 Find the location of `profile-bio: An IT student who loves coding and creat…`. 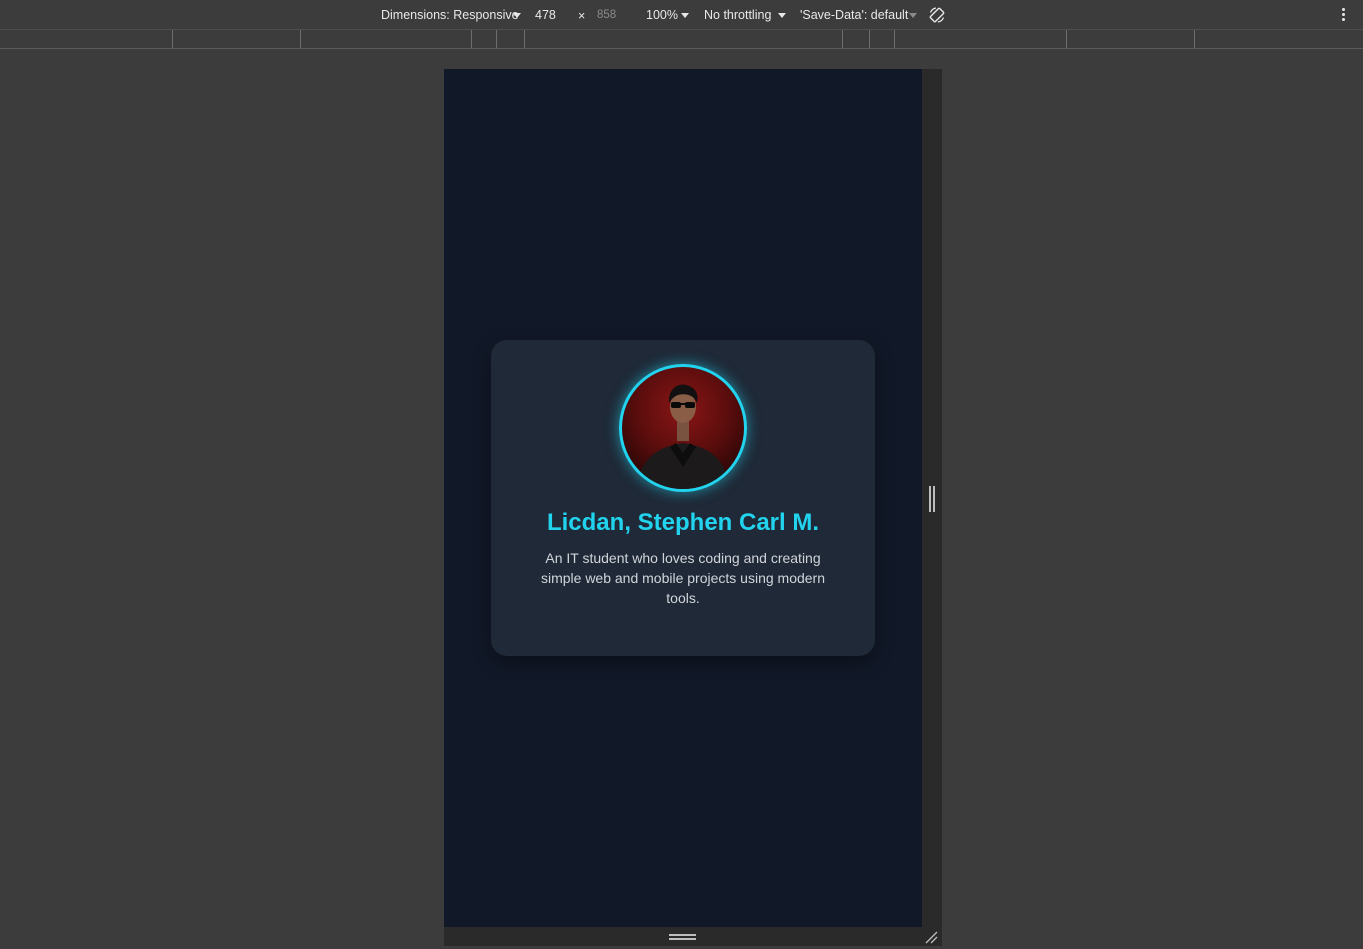

profile-bio: An IT student who loves coding and creat… is located at coordinates (683, 578).